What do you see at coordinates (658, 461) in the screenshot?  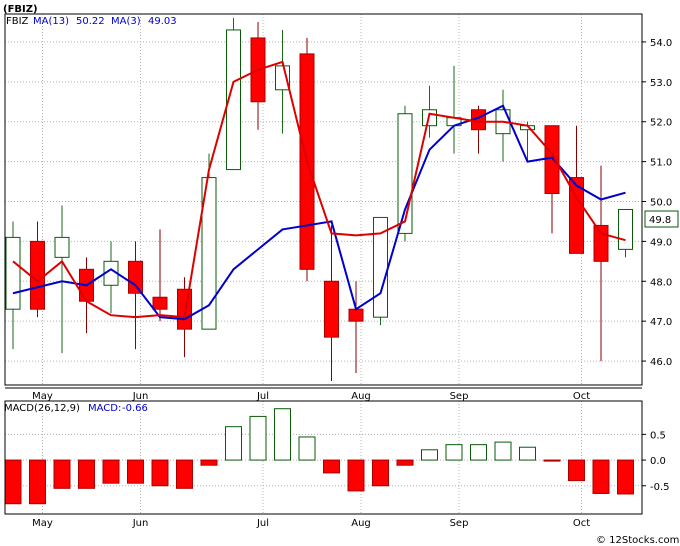 I see `macd-y-tick-label: 0.0` at bounding box center [658, 461].